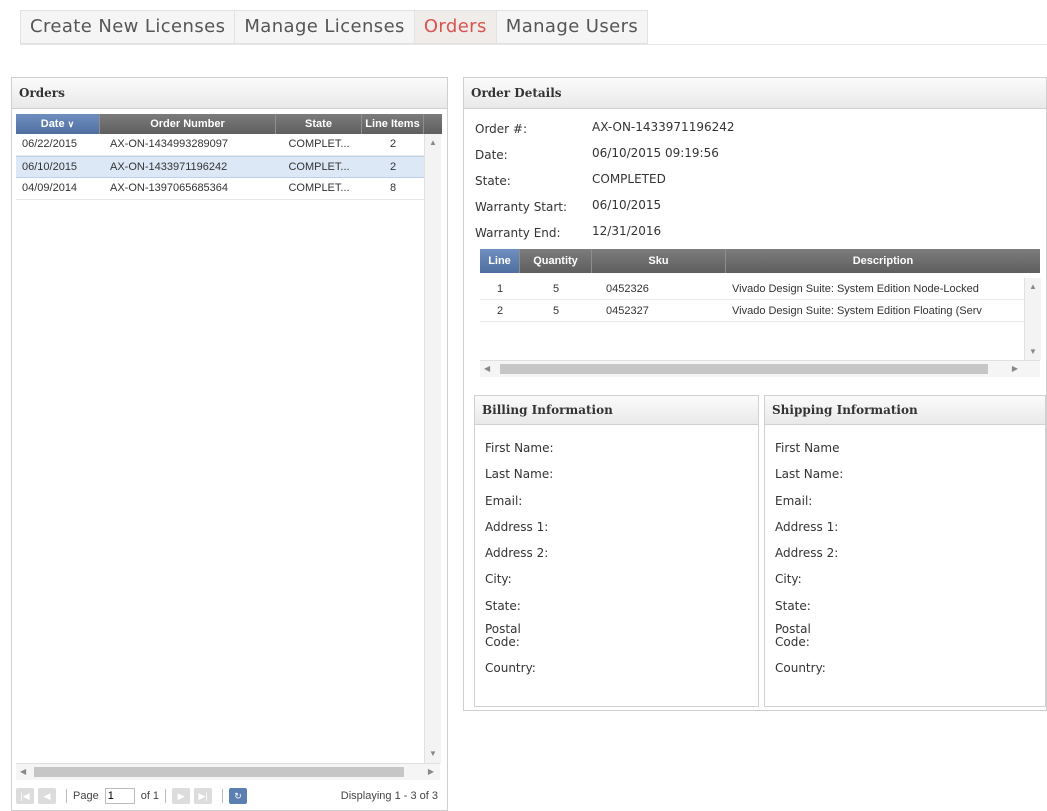  Describe the element at coordinates (883, 261) in the screenshot. I see `column-header-description: Description` at that location.